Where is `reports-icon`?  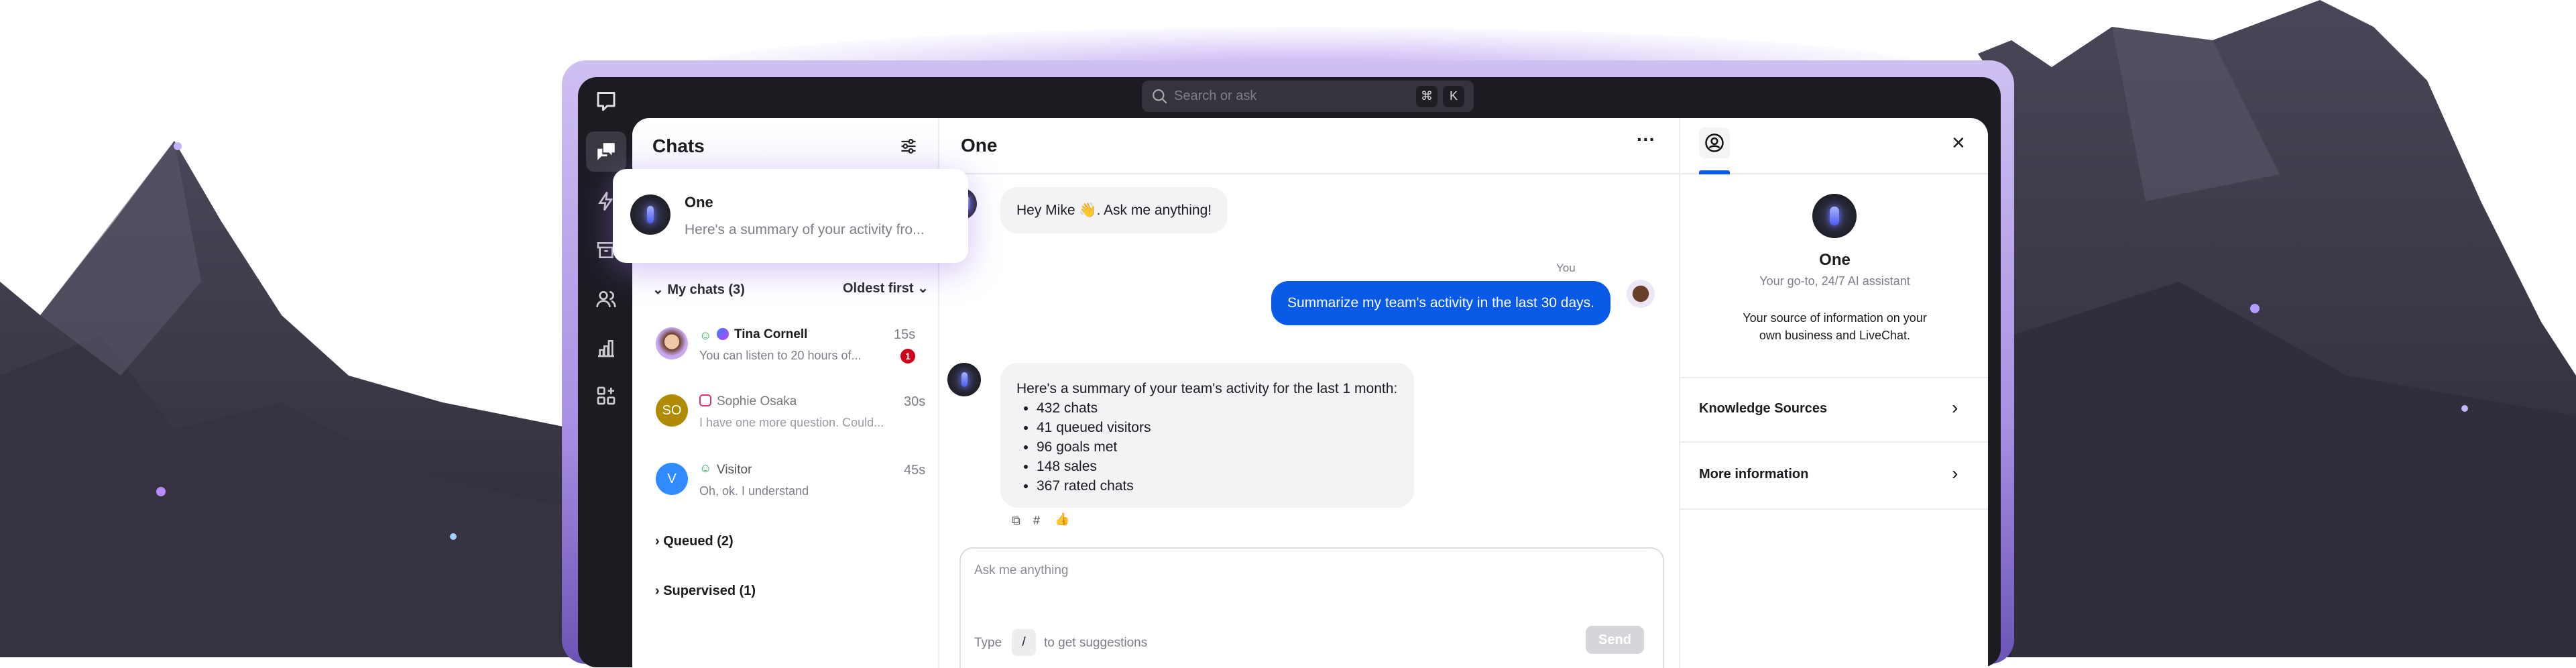
reports-icon is located at coordinates (606, 348).